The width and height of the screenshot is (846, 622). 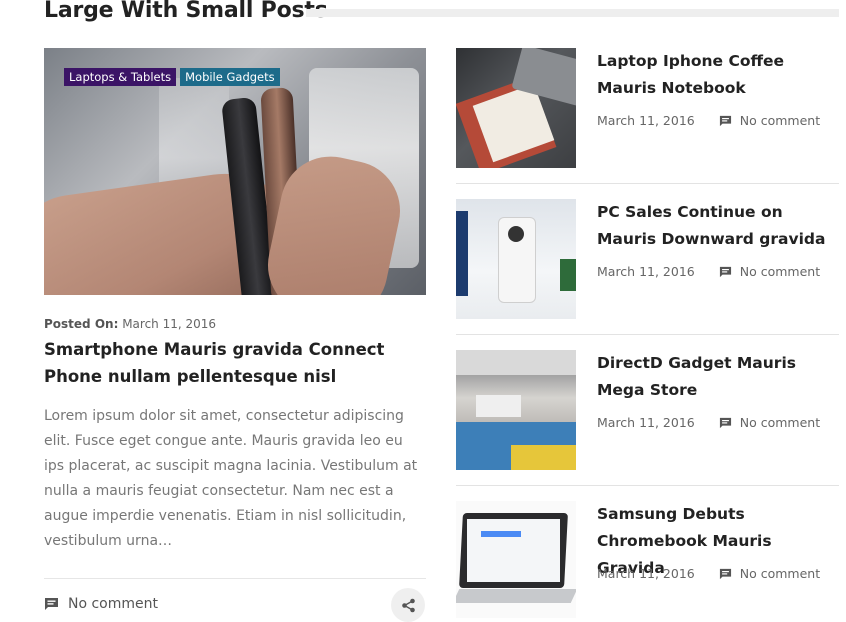 What do you see at coordinates (186, 11) in the screenshot?
I see `section-title: Large With Small Posts` at bounding box center [186, 11].